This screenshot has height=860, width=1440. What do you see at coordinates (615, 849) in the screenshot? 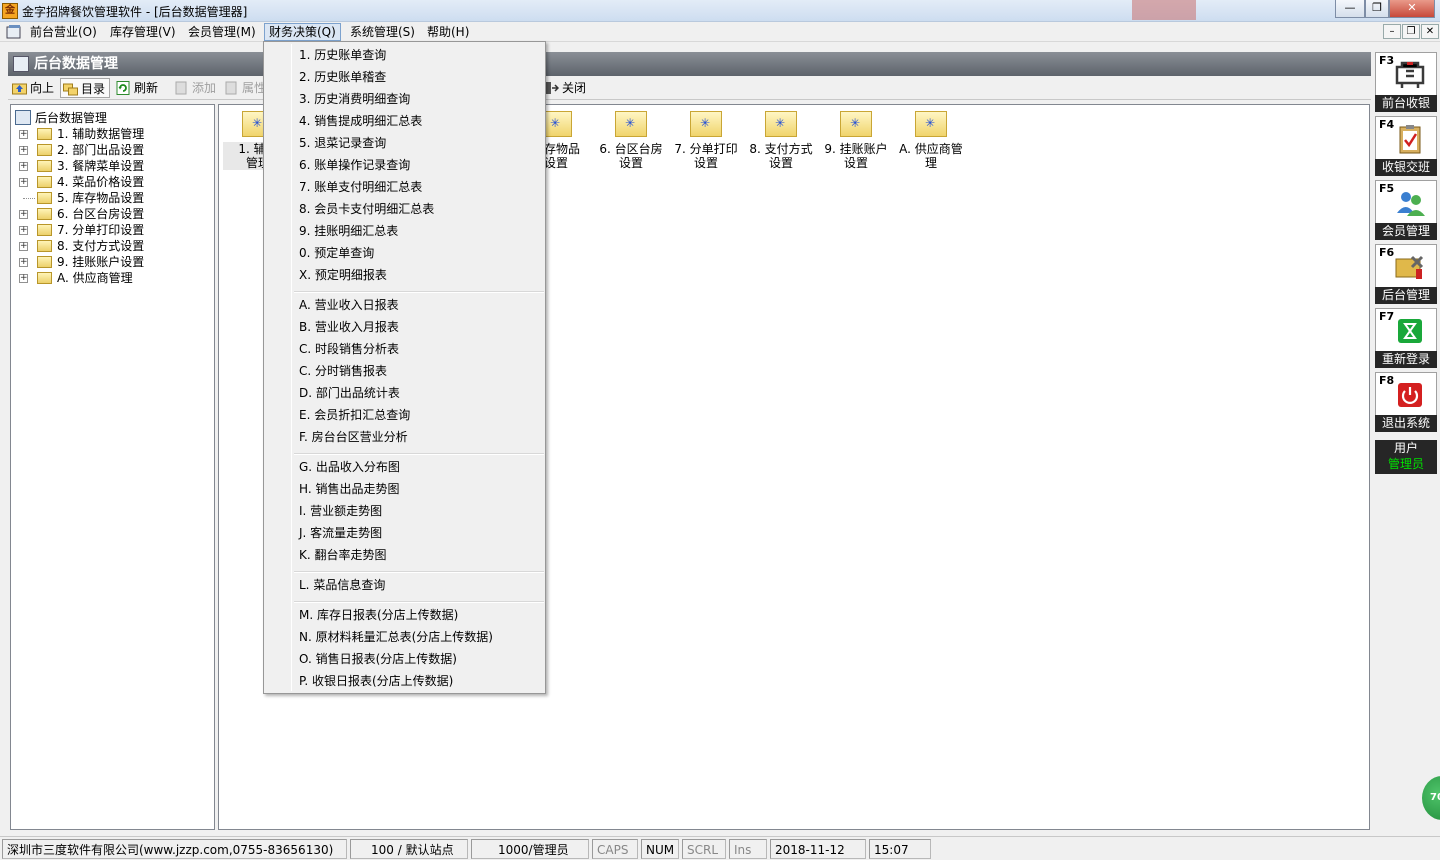
I see `status-caps: CAPS` at bounding box center [615, 849].